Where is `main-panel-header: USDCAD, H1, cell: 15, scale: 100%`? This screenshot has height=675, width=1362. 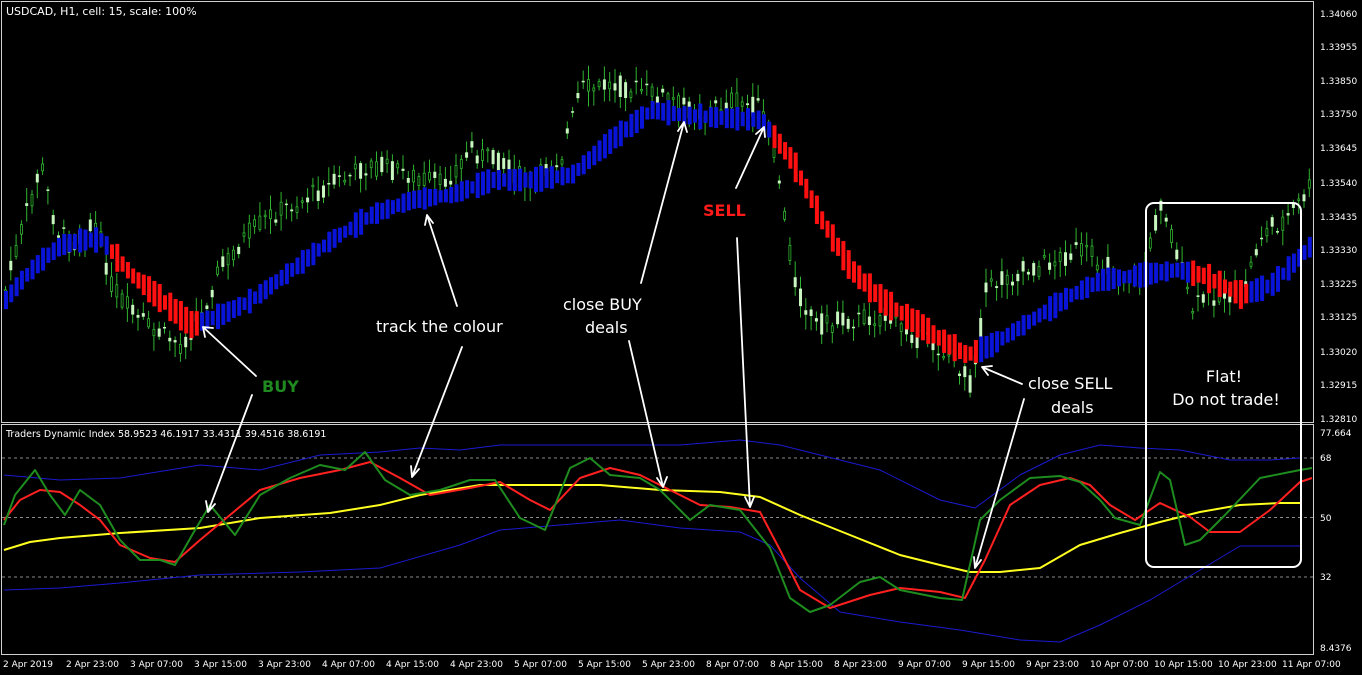 main-panel-header: USDCAD, H1, cell: 15, scale: 100% is located at coordinates (101, 11).